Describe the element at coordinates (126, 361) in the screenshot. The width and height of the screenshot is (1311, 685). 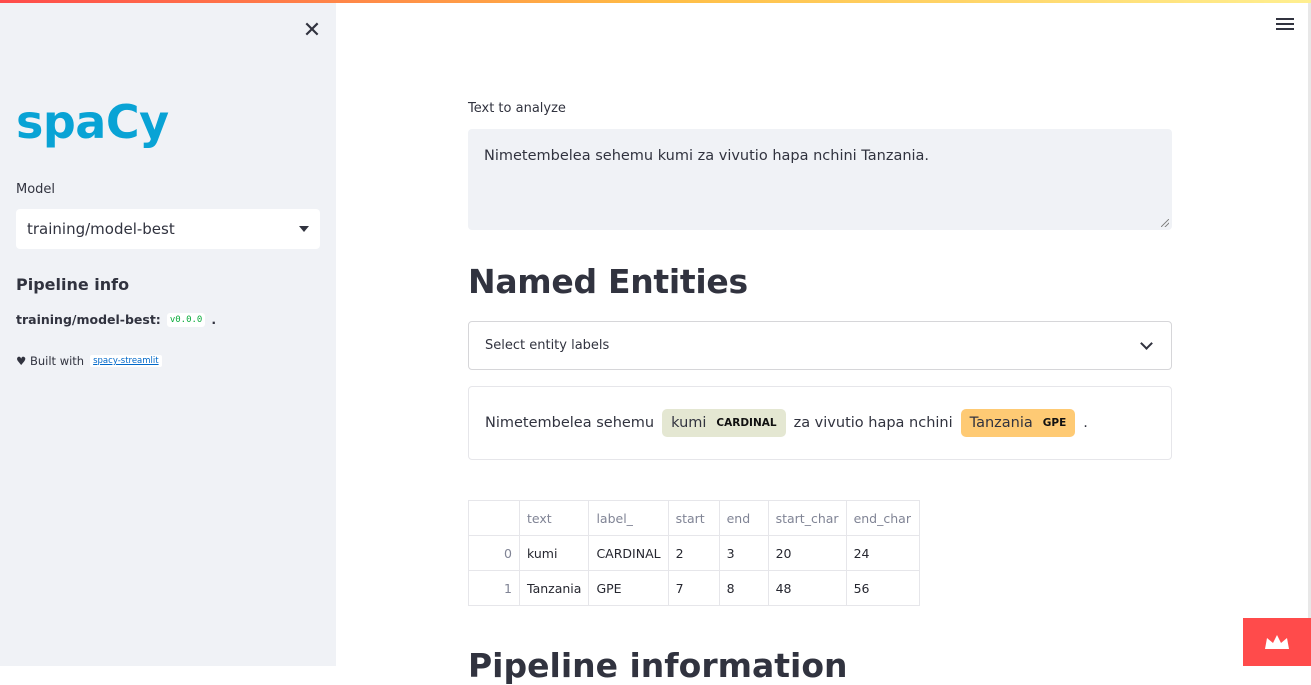
I see `spacy-streamlit-link: spacy-streamlit` at that location.